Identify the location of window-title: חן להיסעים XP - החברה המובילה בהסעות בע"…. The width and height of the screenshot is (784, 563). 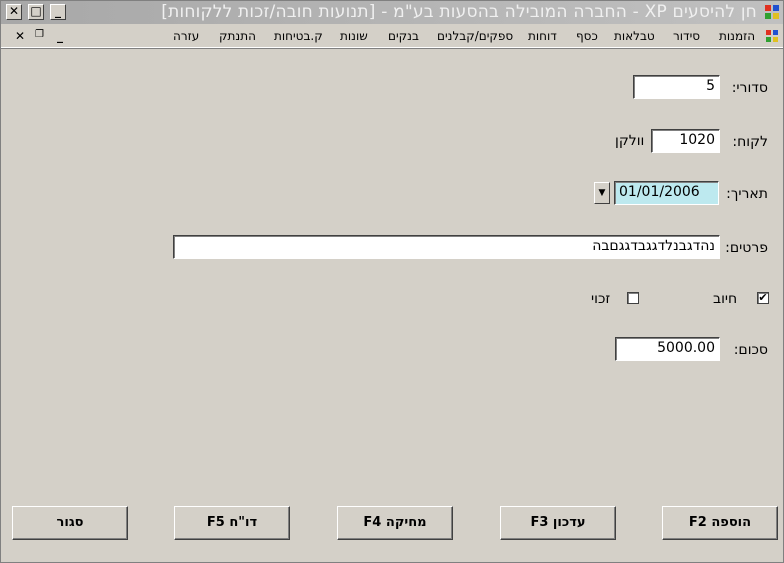
(459, 12).